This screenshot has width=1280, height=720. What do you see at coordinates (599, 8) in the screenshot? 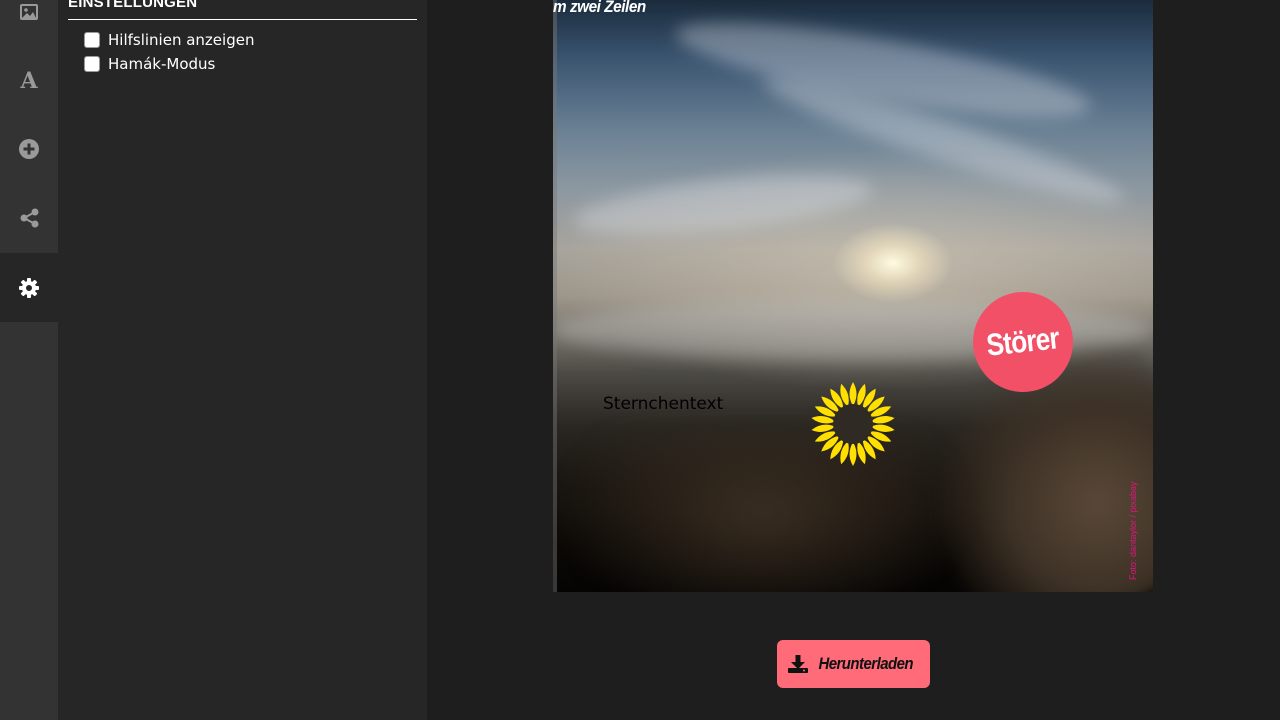
I see `headline-text: m zwei Zeilen` at bounding box center [599, 8].